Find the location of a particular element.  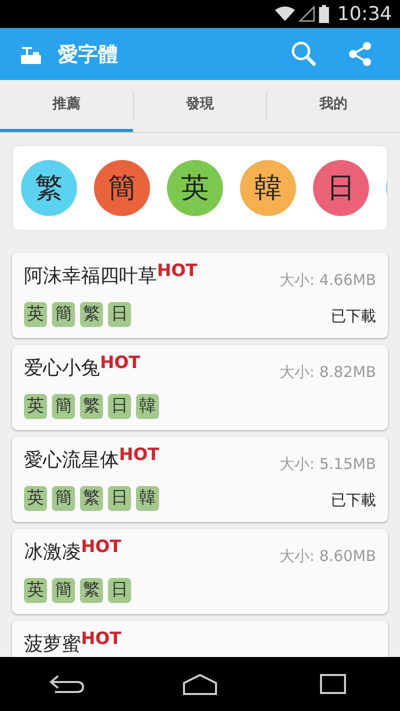

tab: 發現 is located at coordinates (200, 106).